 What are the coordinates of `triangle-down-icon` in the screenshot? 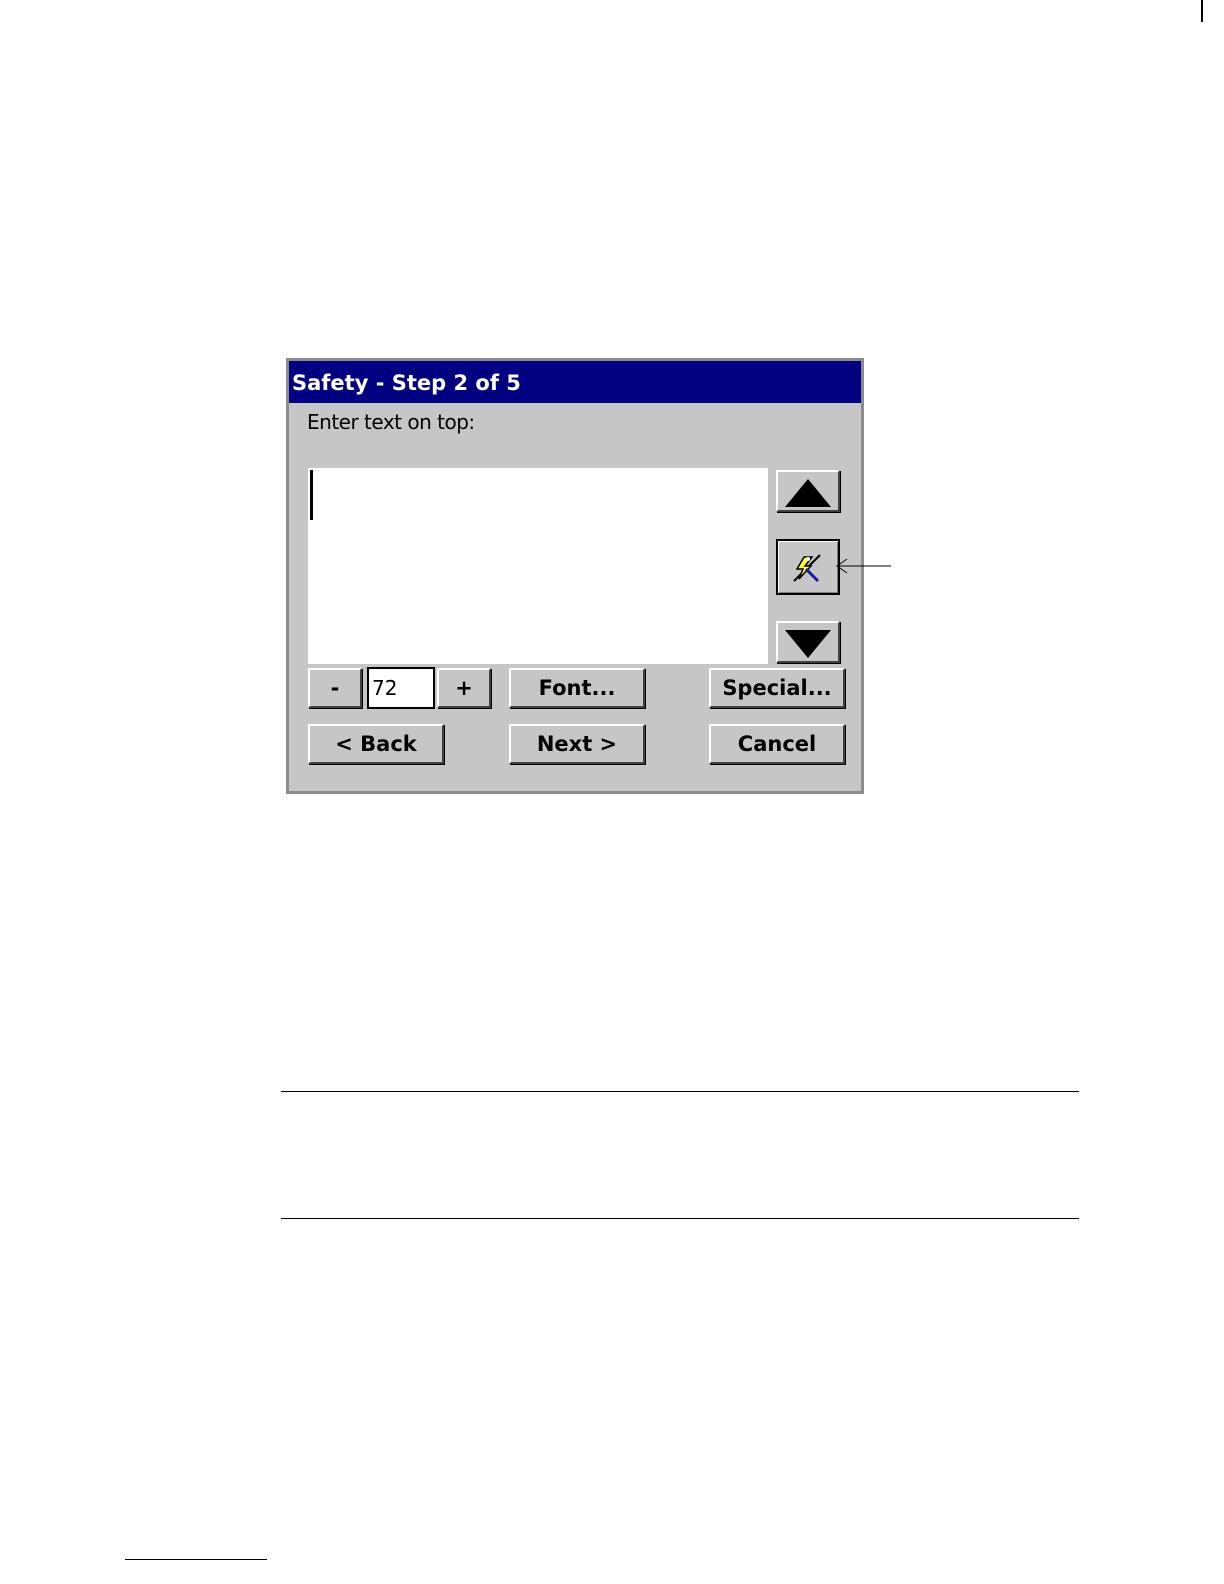 It's located at (808, 644).